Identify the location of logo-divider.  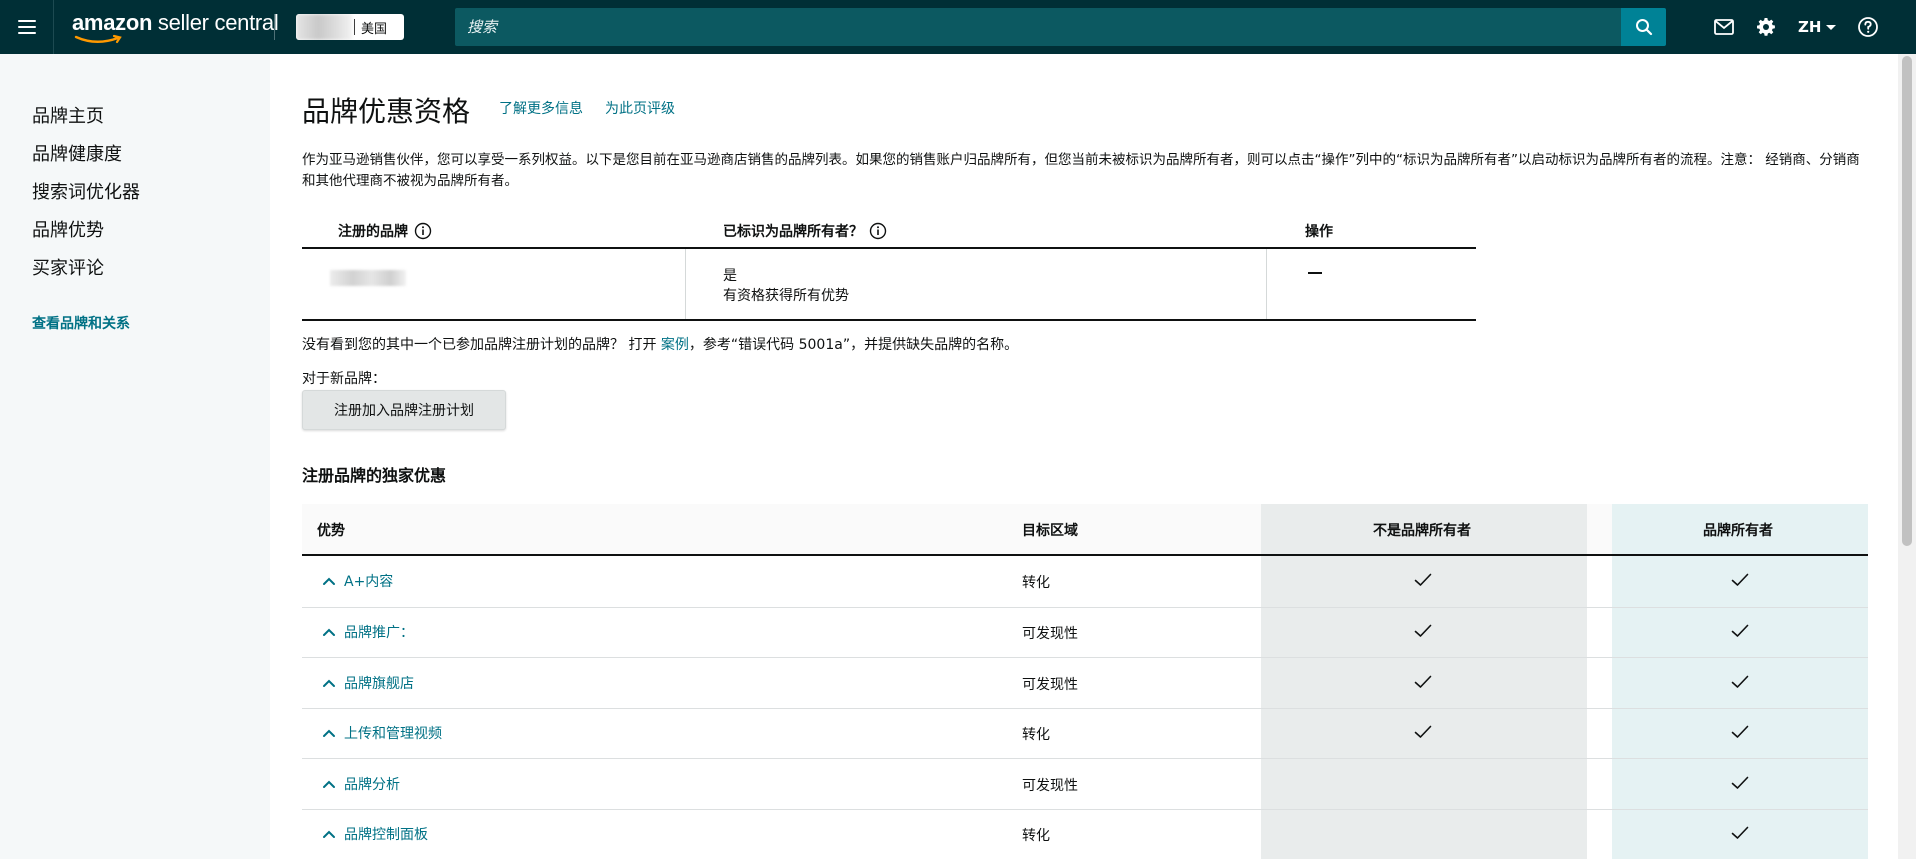
(274, 27).